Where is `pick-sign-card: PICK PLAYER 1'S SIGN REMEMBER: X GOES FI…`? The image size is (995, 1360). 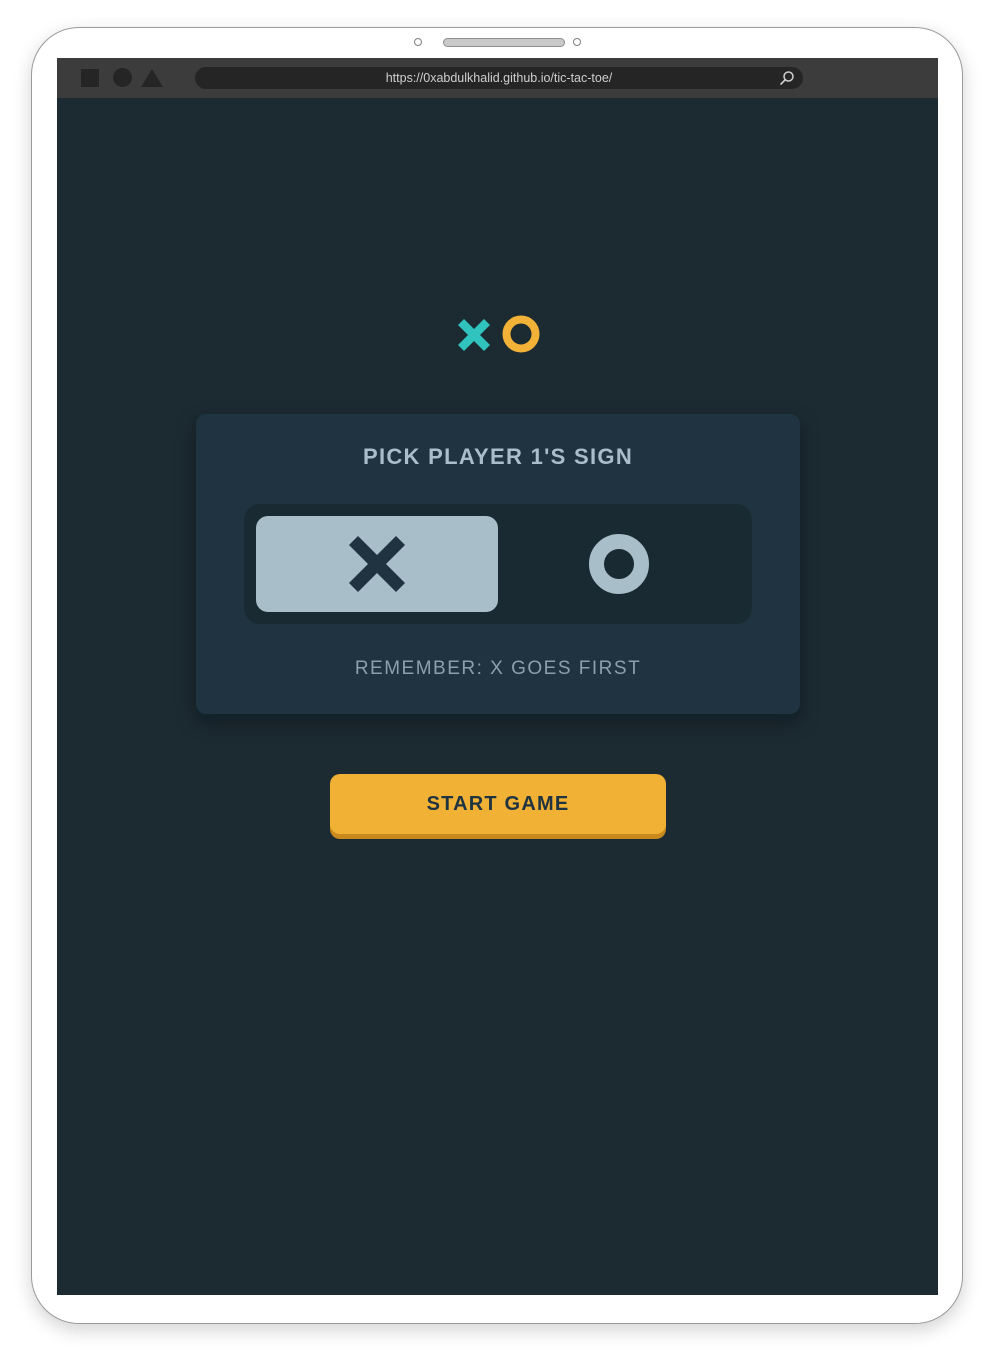
pick-sign-card: PICK PLAYER 1'S SIGN REMEMBER: X GOES FI… is located at coordinates (498, 564).